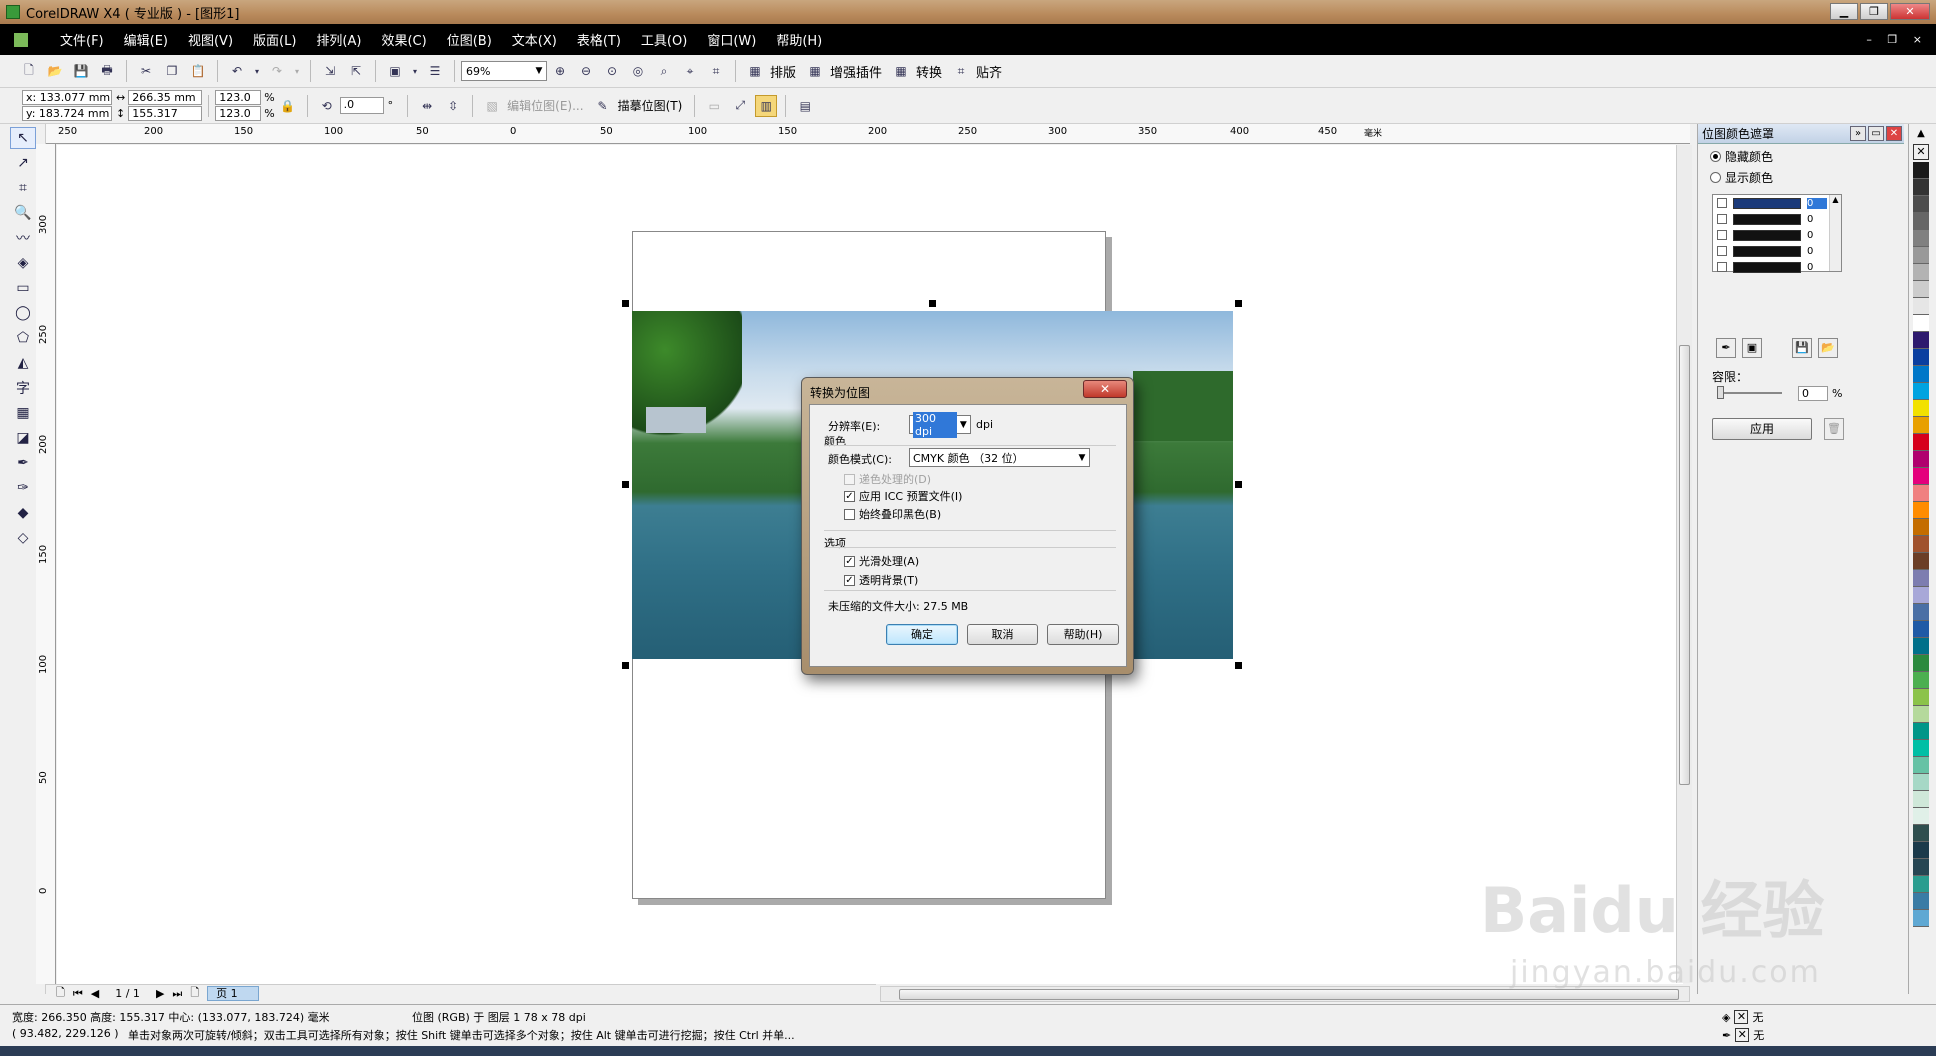 This screenshot has width=1936, height=1056. Describe the element at coordinates (999, 457) in the screenshot. I see `color-mode-select: CMYK 颜色 （32 位） ▼` at that location.